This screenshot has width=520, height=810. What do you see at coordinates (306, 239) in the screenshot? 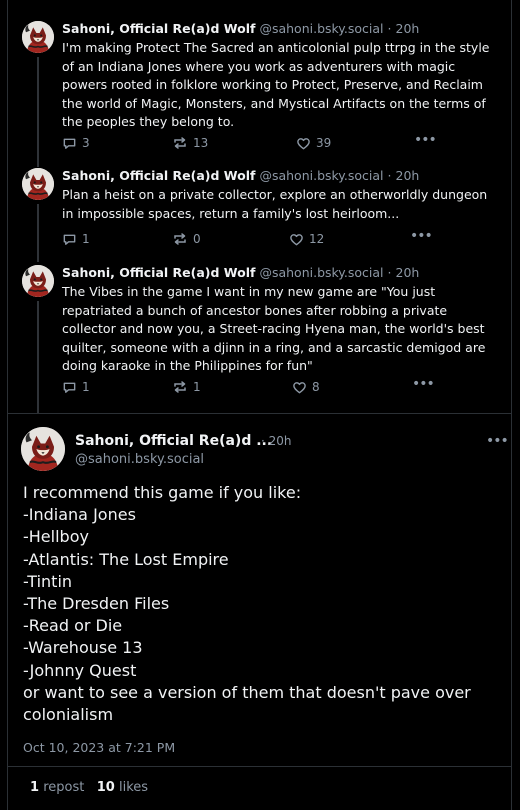
I see `like-button: 12` at bounding box center [306, 239].